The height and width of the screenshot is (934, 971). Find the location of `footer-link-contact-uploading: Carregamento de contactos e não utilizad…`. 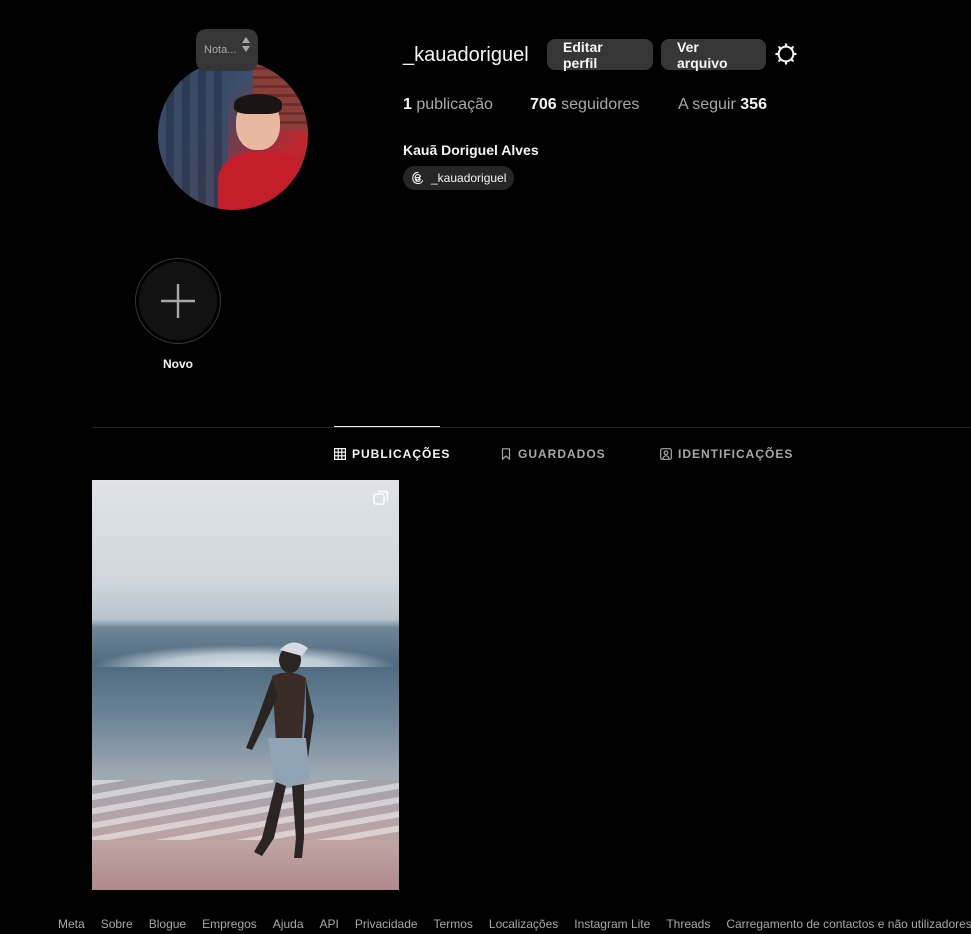

footer-link-contact-uploading: Carregamento de contactos e não utilizad… is located at coordinates (848, 924).